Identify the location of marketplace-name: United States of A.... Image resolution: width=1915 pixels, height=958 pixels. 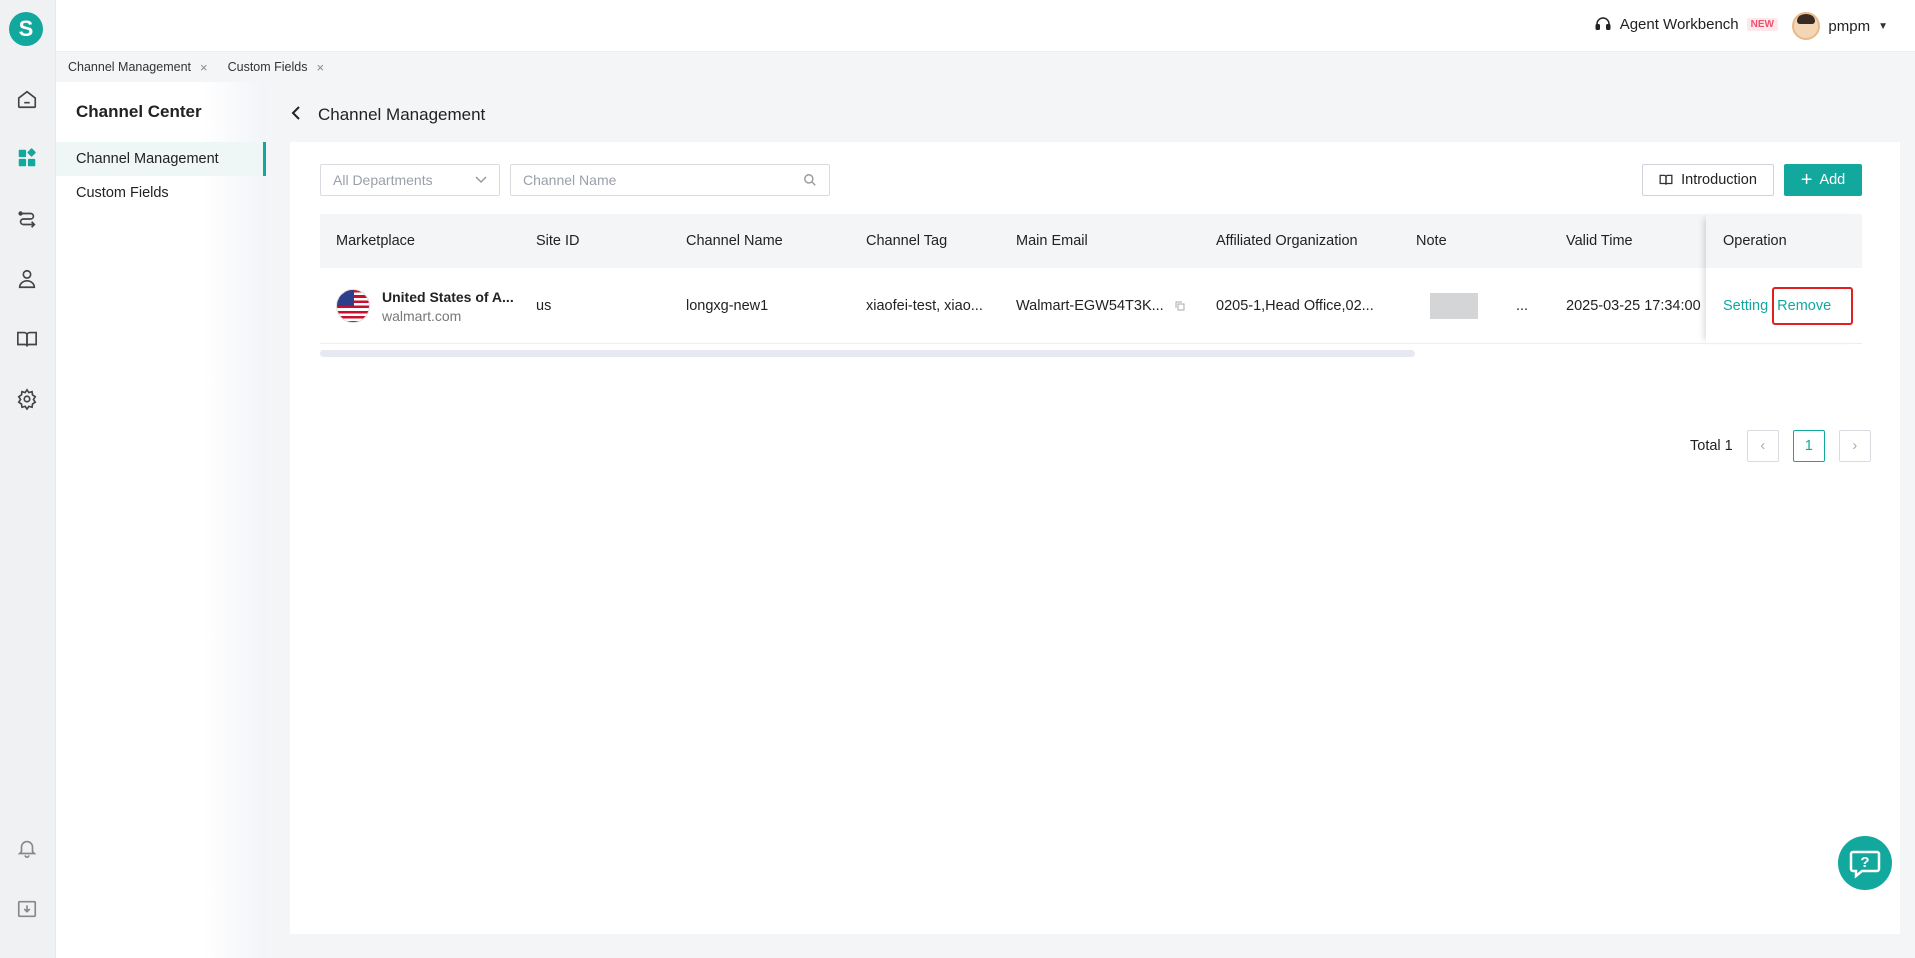
(448, 296).